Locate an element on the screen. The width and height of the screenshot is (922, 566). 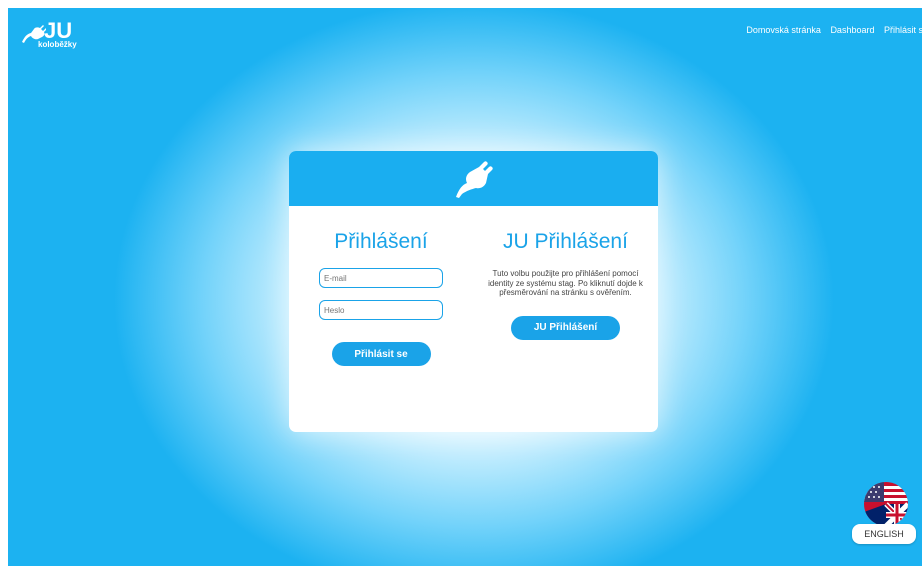
login-section: Přihlášení Přihlásit se is located at coordinates (381, 286).